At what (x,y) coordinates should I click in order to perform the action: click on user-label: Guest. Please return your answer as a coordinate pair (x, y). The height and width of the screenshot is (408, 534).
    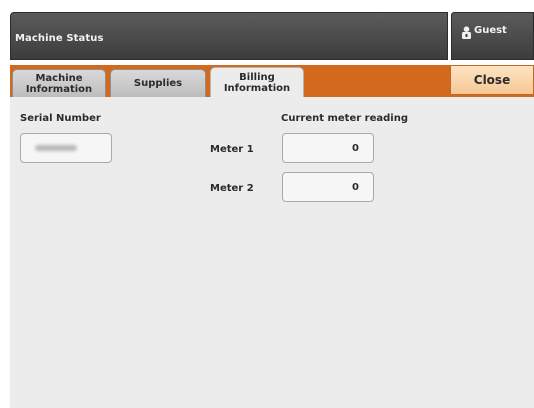
    Looking at the image, I should click on (490, 30).